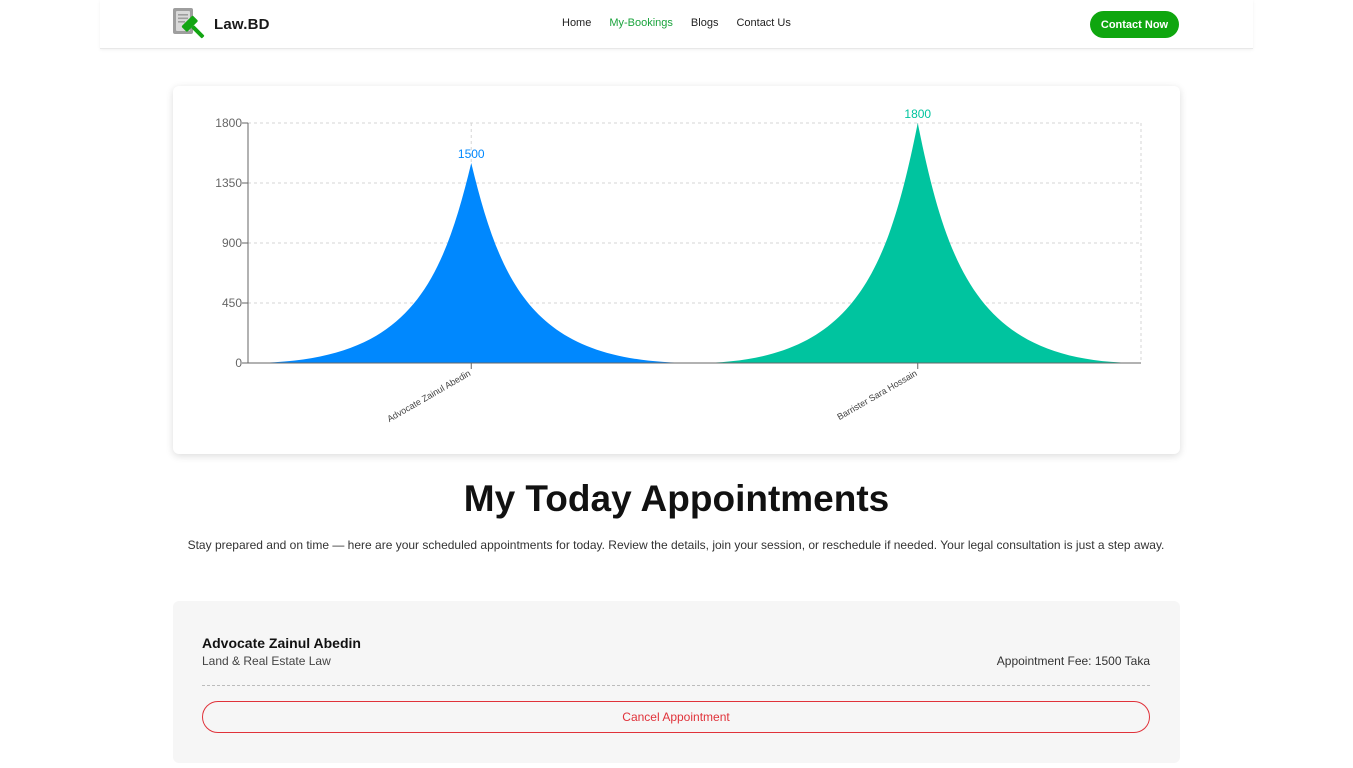 The width and height of the screenshot is (1353, 768). I want to click on brand: Law.BD, so click(221, 24).